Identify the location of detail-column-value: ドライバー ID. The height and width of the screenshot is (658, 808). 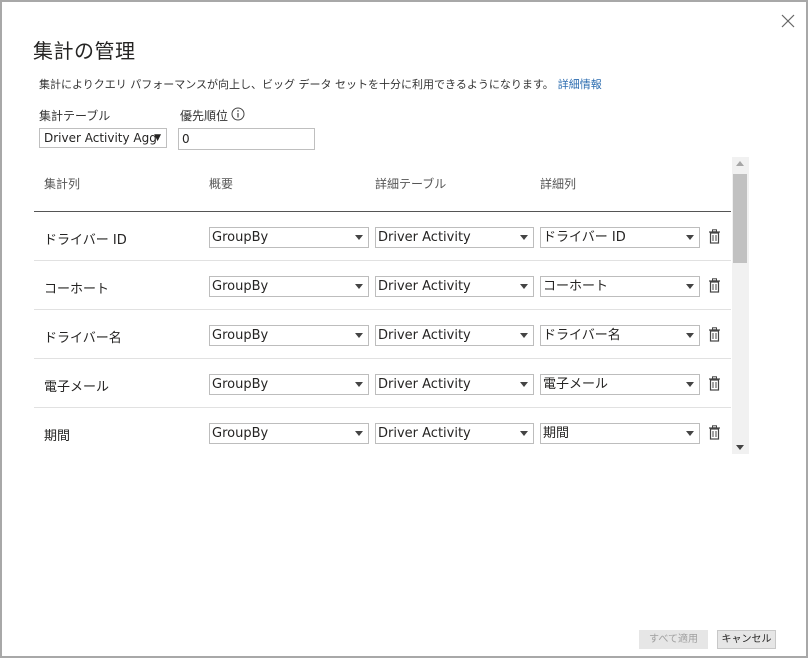
(584, 237).